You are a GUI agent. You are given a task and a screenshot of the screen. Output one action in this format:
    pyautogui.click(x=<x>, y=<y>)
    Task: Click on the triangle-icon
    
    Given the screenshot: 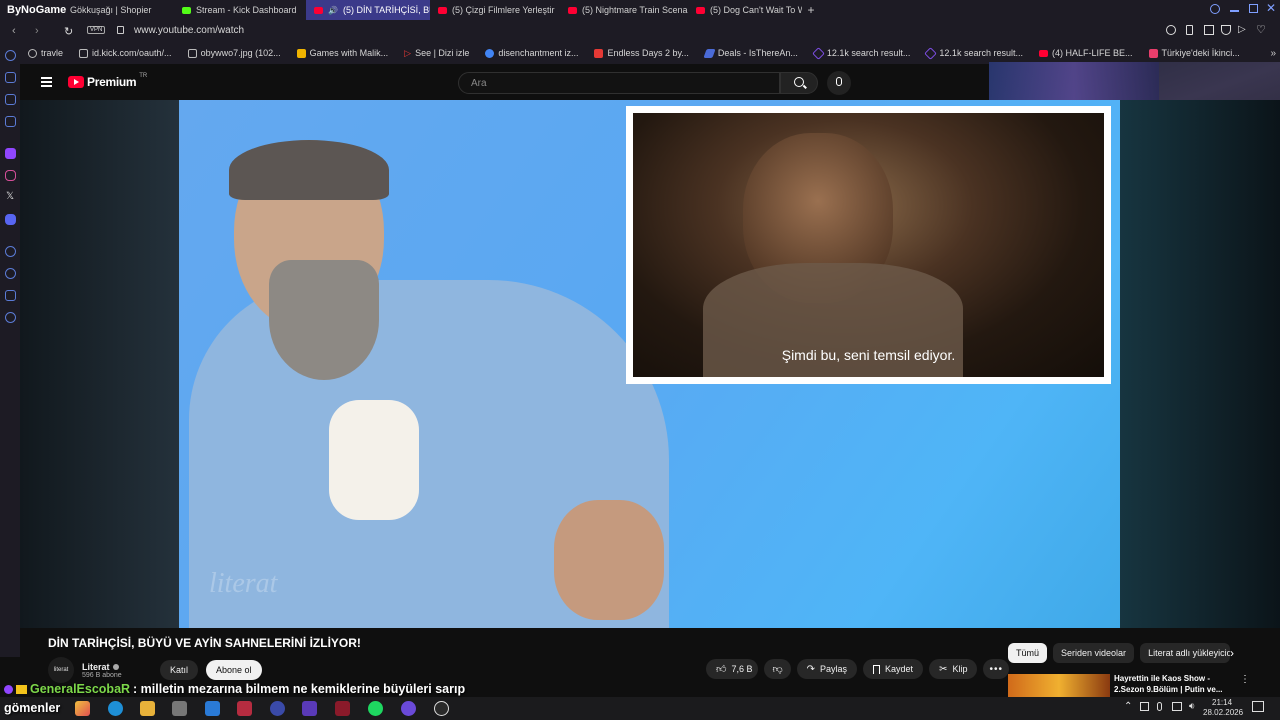 What is the action you would take?
    pyautogui.click(x=931, y=53)
    